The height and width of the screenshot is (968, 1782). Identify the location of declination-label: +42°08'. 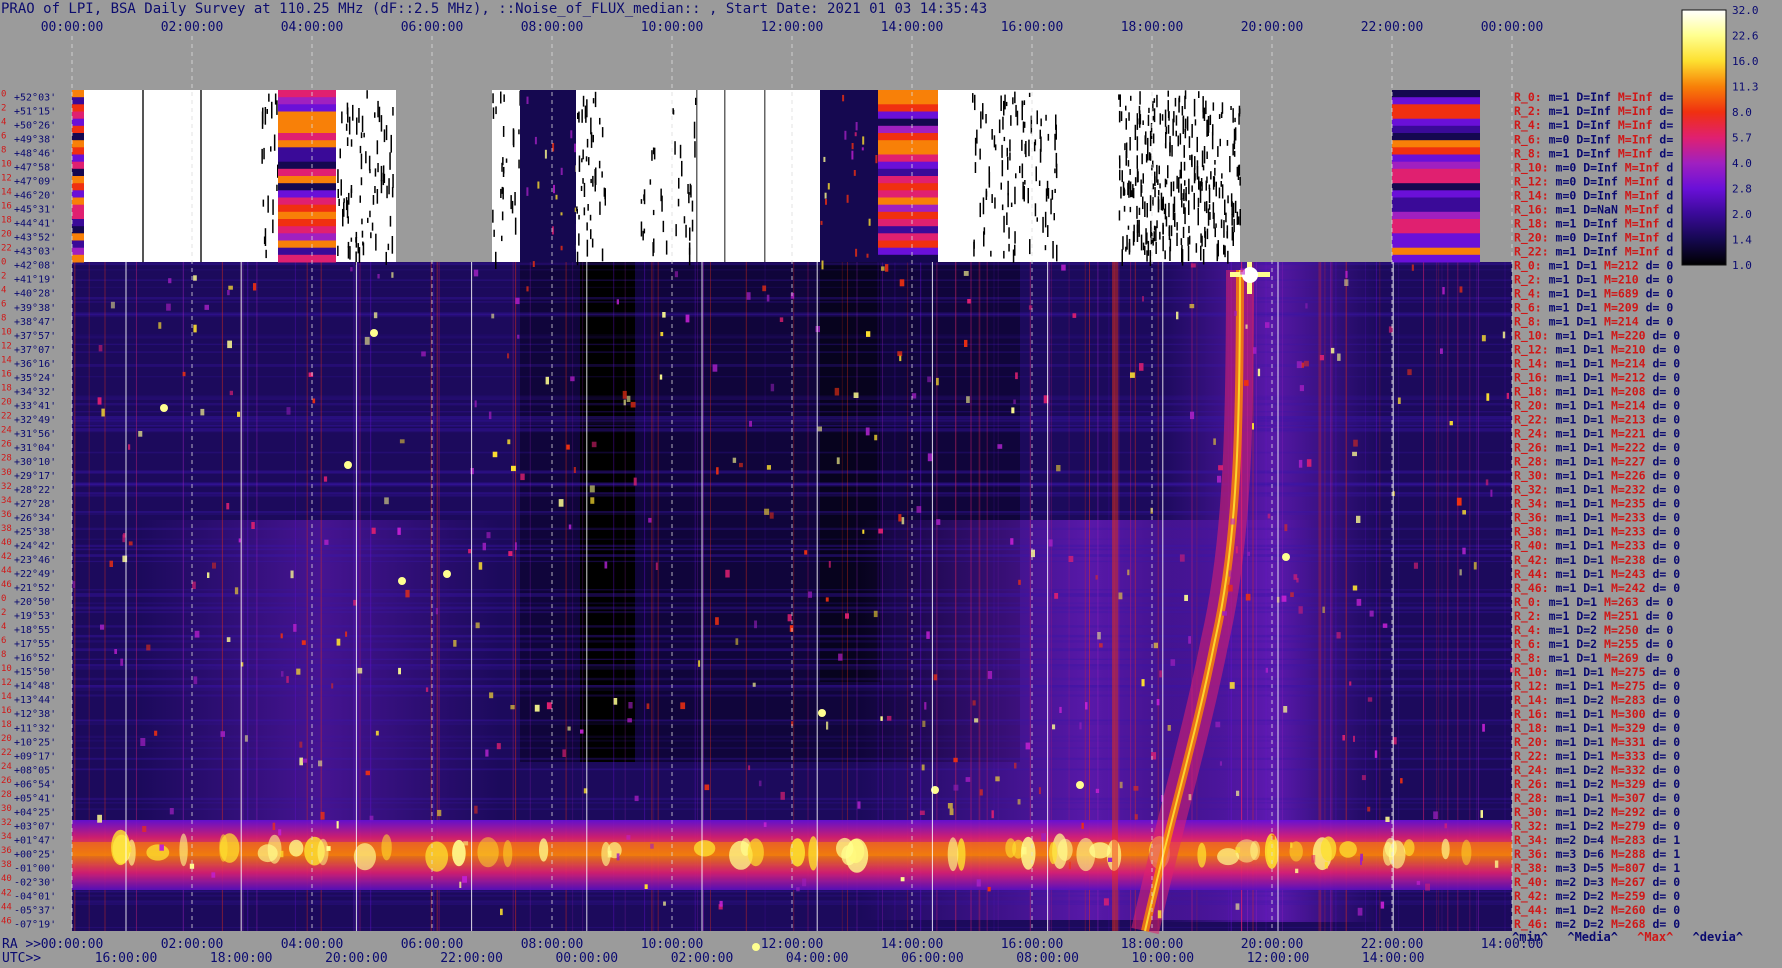
(35, 266).